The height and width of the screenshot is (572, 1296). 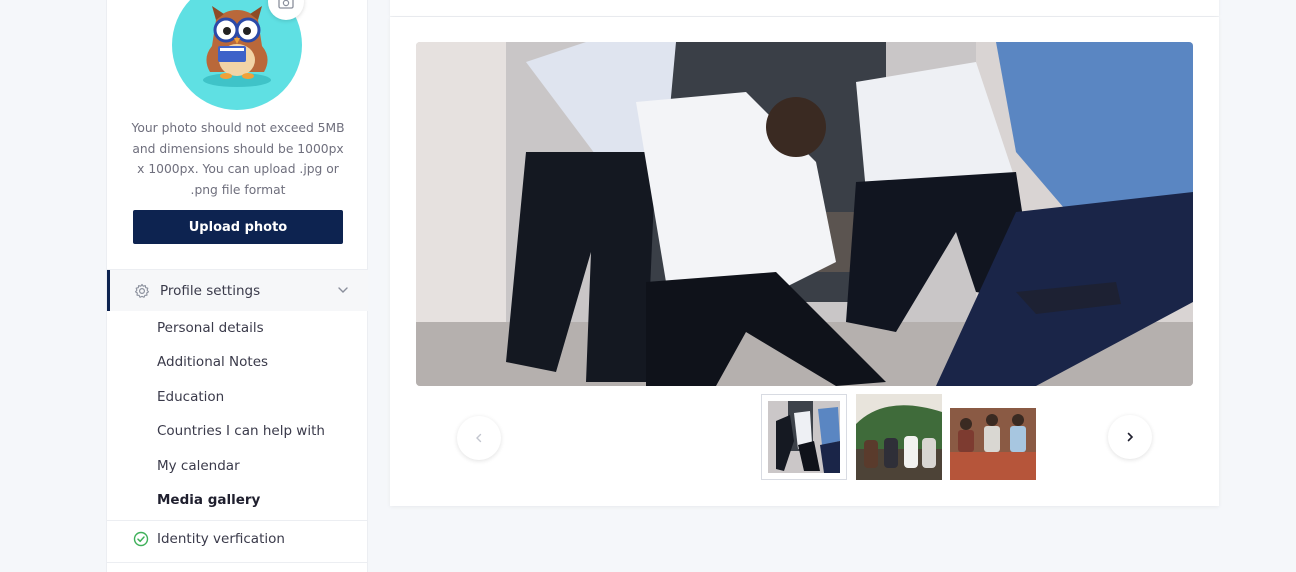 I want to click on profile-settings-toggle: Profile settings, so click(x=237, y=290).